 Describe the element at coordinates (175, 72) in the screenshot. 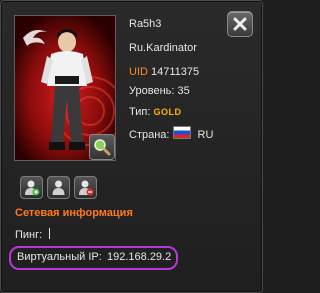

I see `uid-value: 14711375` at that location.